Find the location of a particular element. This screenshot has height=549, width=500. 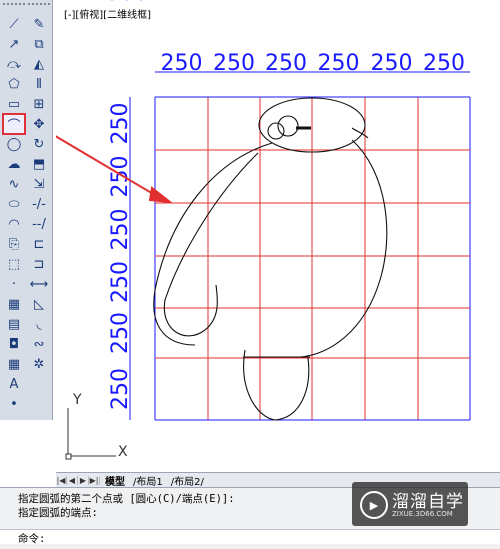

tab-model: 模型 is located at coordinates (115, 480).